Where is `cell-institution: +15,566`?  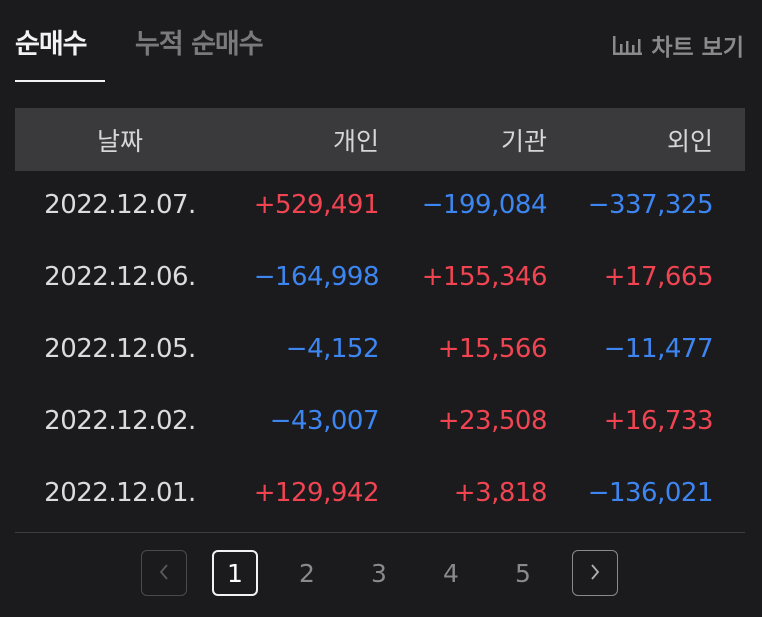 cell-institution: +15,566 is located at coordinates (492, 349).